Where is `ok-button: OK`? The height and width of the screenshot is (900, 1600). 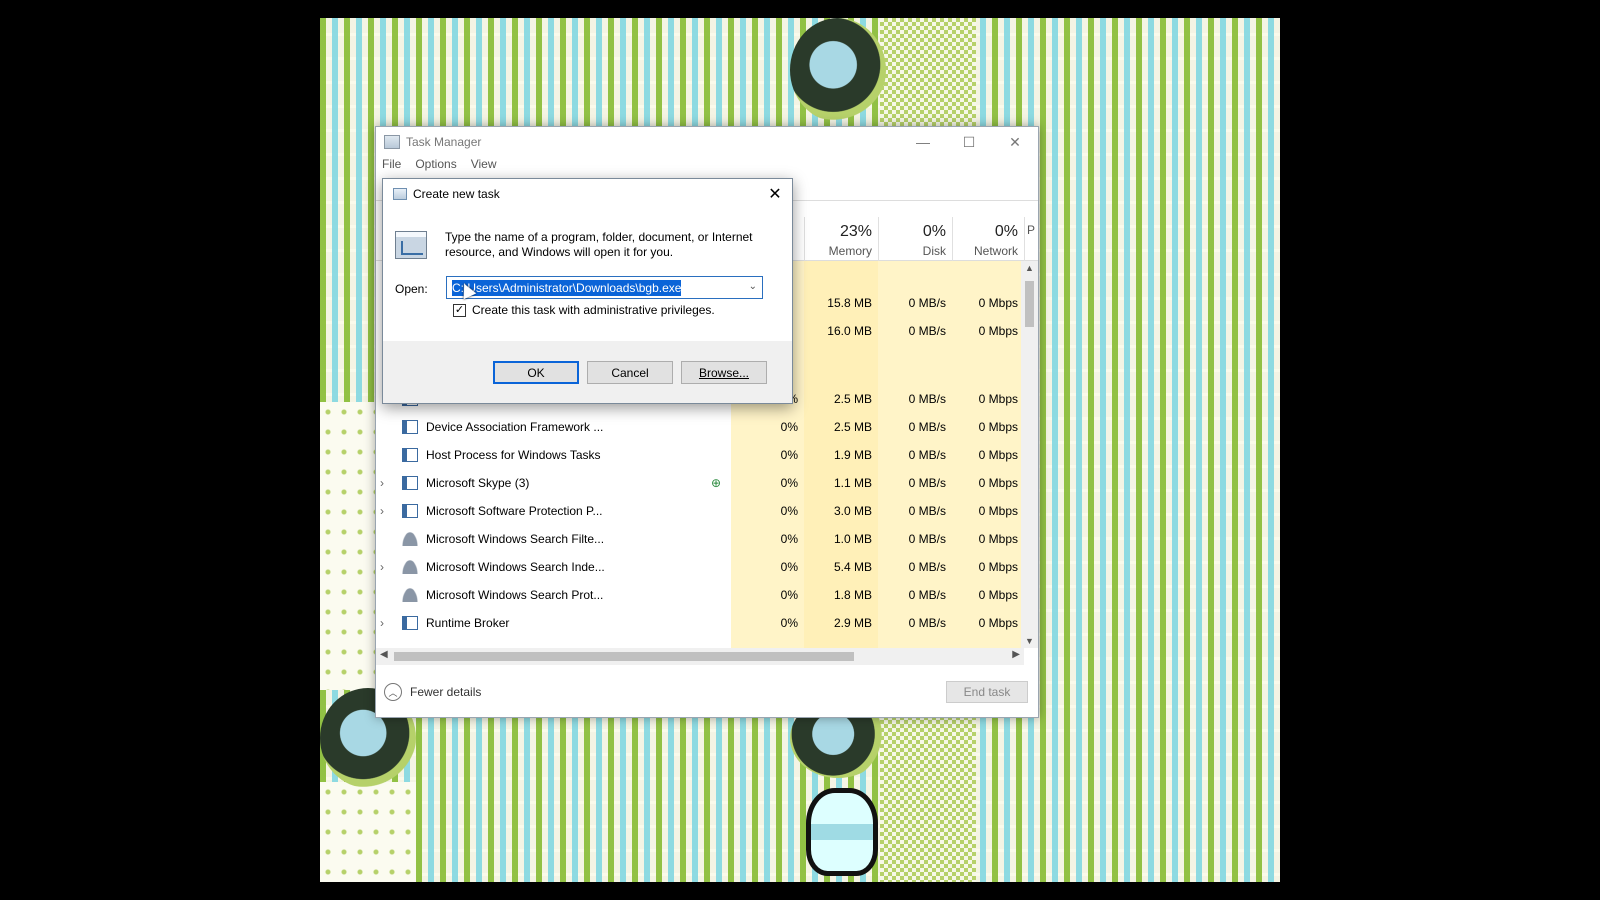 ok-button: OK is located at coordinates (536, 372).